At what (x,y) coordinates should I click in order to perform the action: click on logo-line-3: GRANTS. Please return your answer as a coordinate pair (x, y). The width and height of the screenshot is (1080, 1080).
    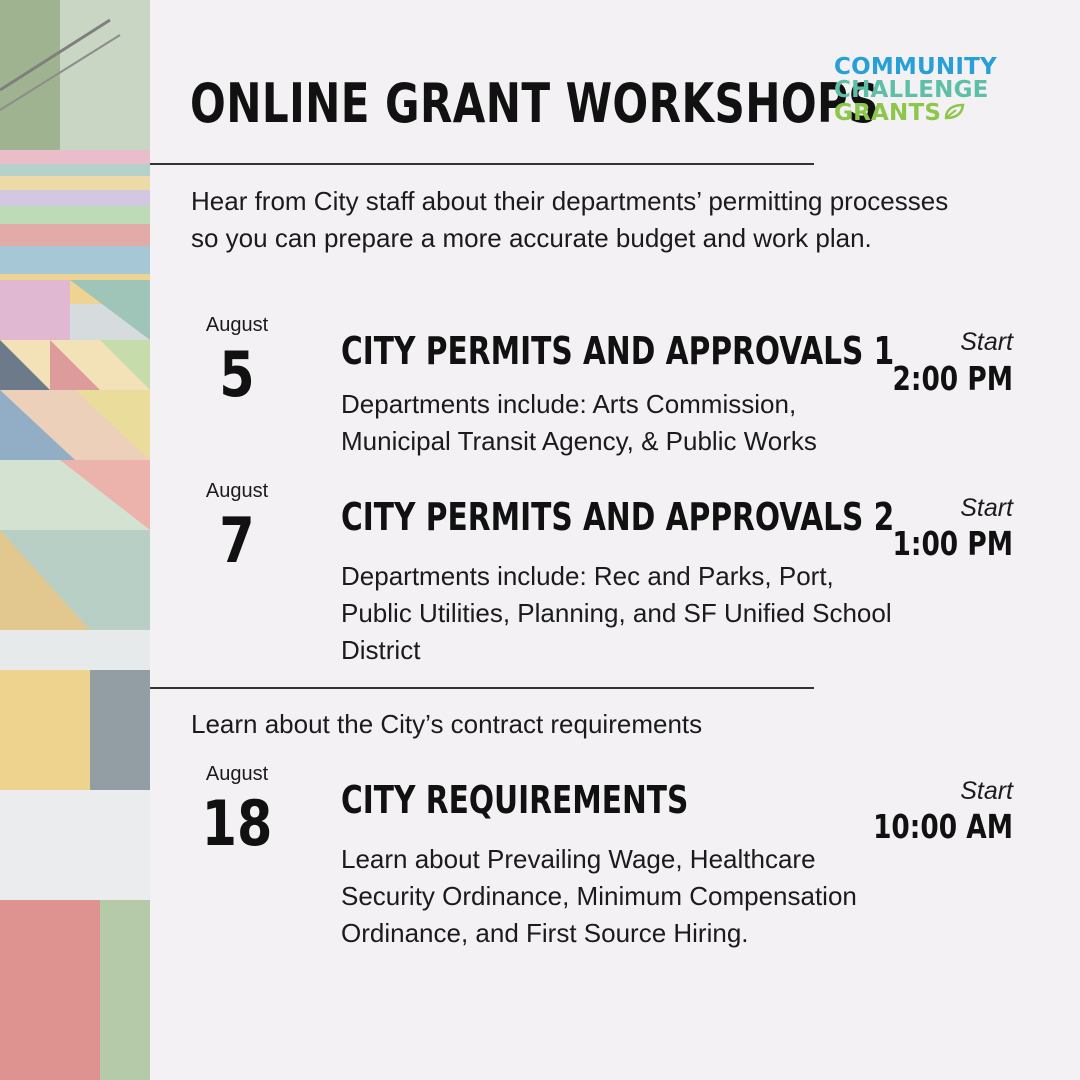
    Looking at the image, I should click on (929, 113).